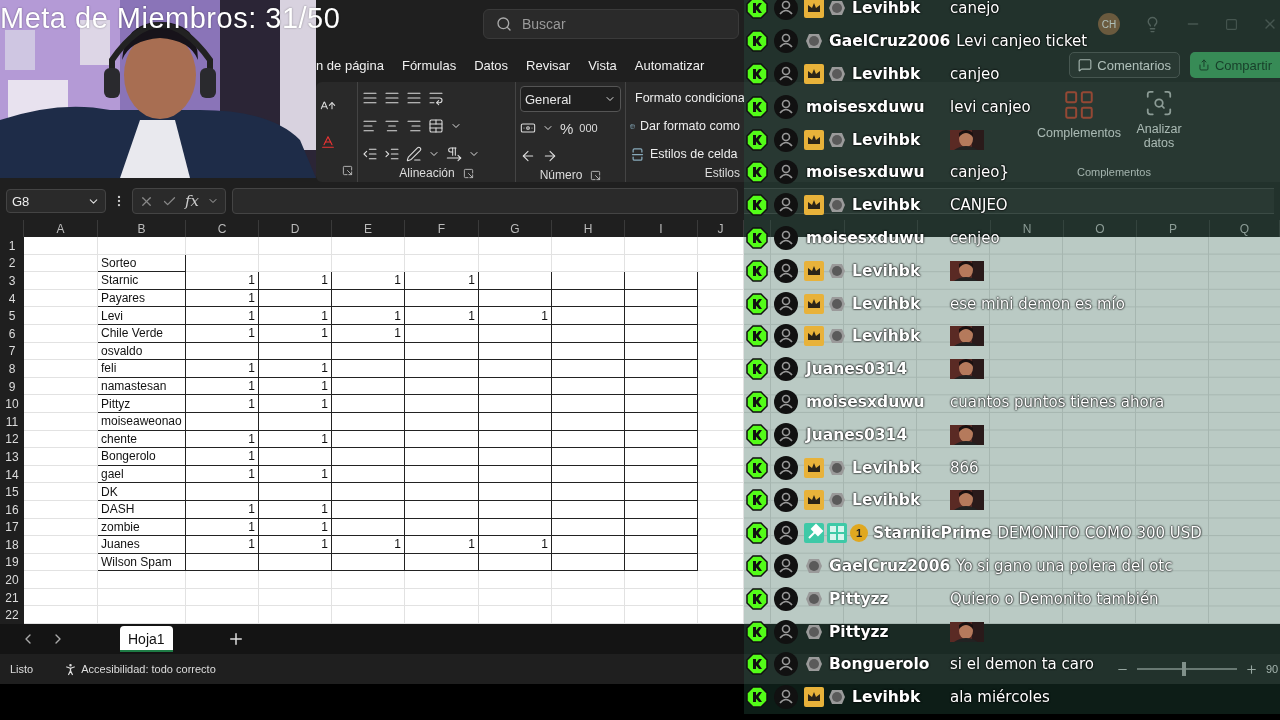  What do you see at coordinates (1100, 228) in the screenshot?
I see `column-header: O` at bounding box center [1100, 228].